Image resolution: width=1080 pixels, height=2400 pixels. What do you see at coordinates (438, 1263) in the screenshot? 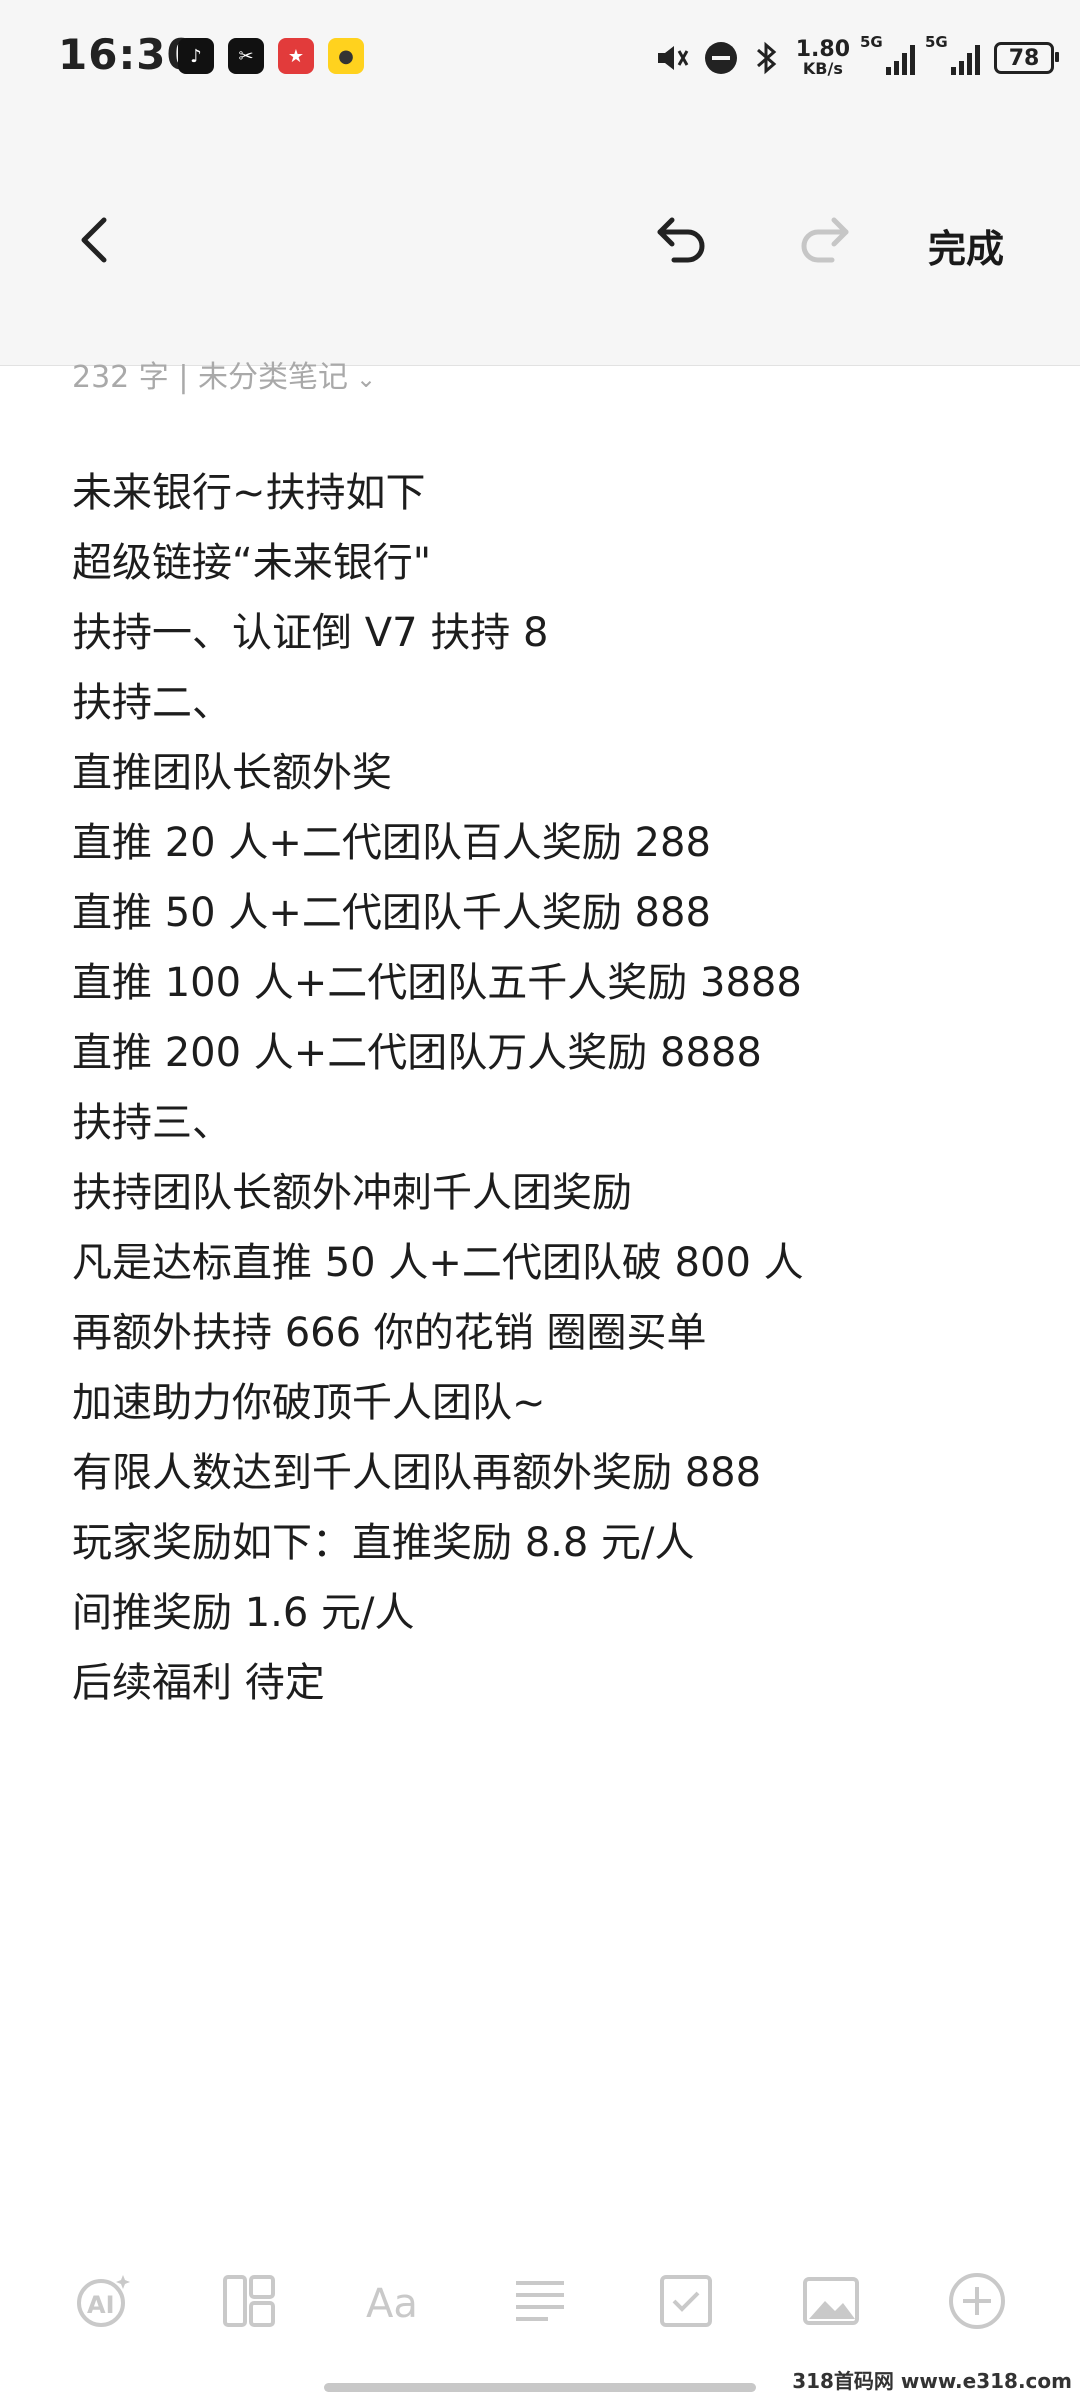
I see `note-line: 凡是达标直推 50 人+二代团队破 800 人` at bounding box center [438, 1263].